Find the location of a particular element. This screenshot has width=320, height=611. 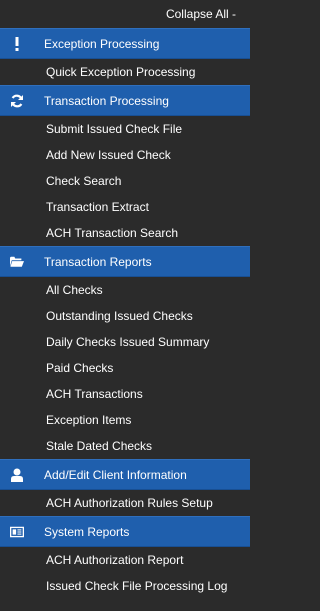

collapse-all-label: Collapse All - is located at coordinates (200, 14).